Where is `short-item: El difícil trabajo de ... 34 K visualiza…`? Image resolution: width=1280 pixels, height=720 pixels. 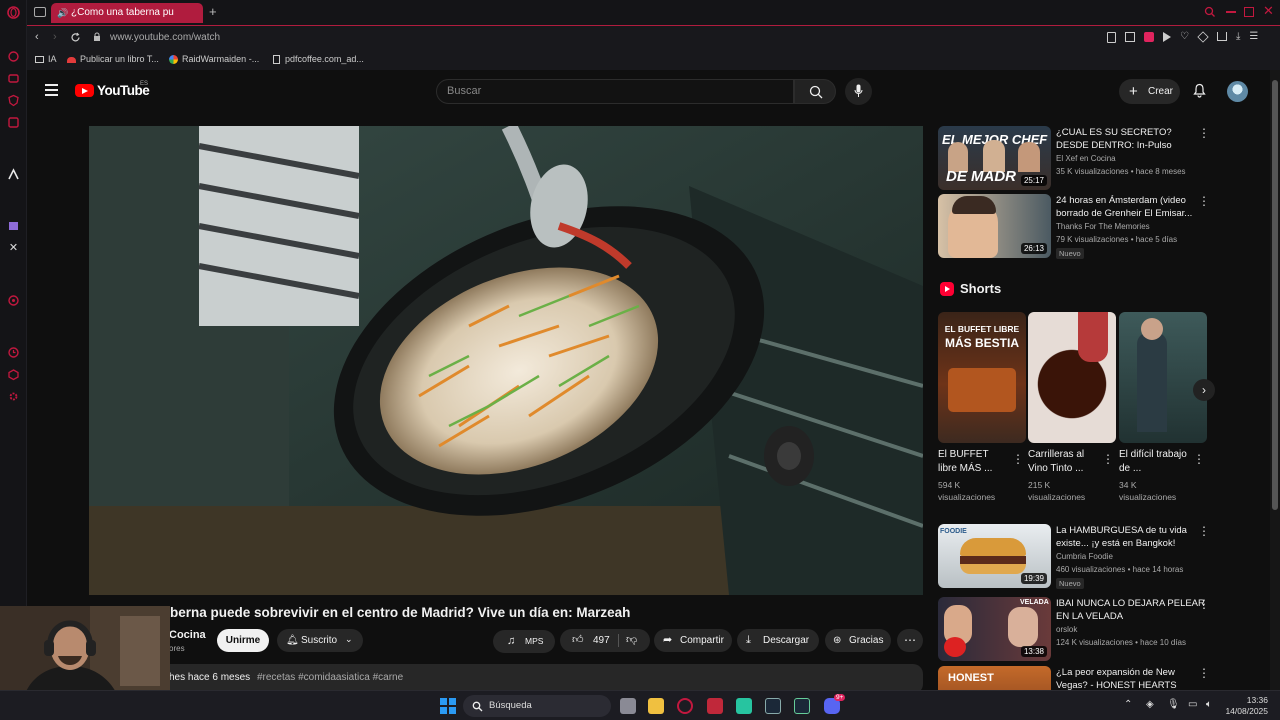
short-item: El difícil trabajo de ... 34 K visualiza… is located at coordinates (1163, 407).